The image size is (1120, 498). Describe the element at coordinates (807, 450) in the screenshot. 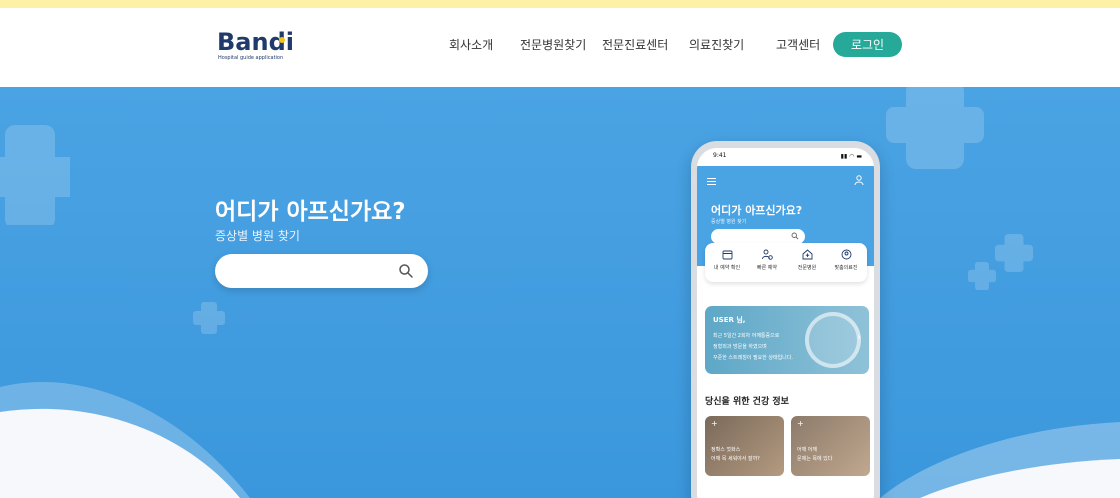

I see `card-line: 어깨 어깨` at that location.